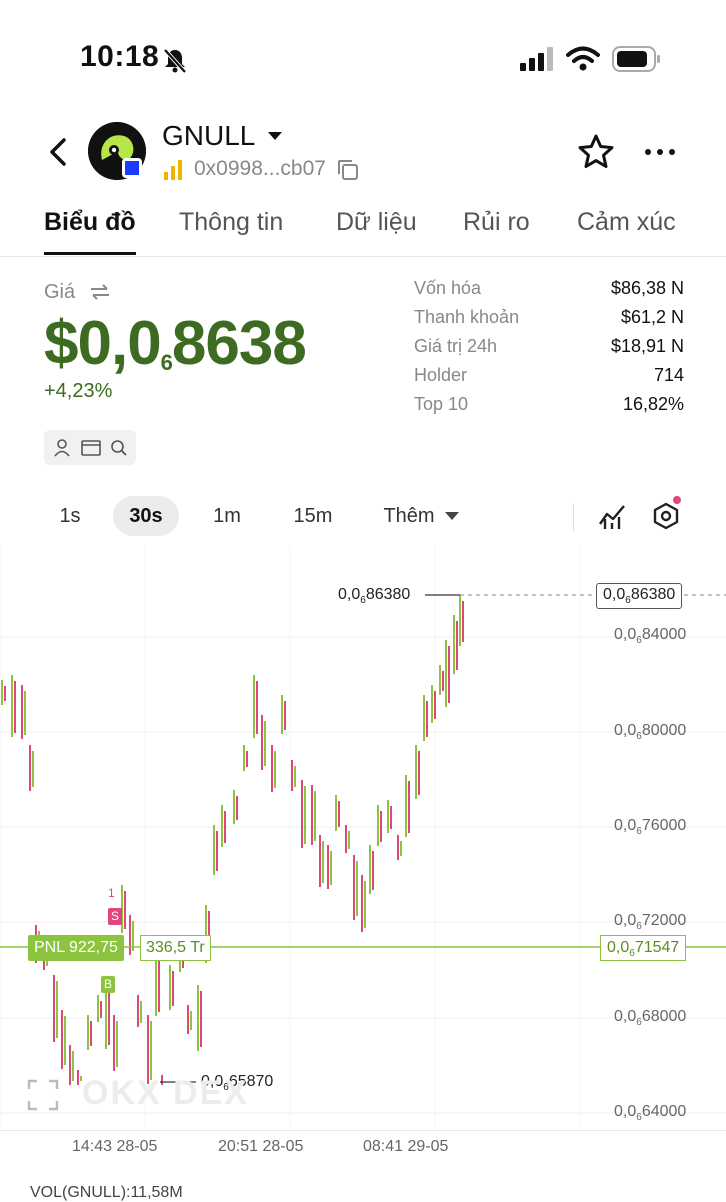 The height and width of the screenshot is (1202, 726). I want to click on wifi-icon, so click(583, 58).